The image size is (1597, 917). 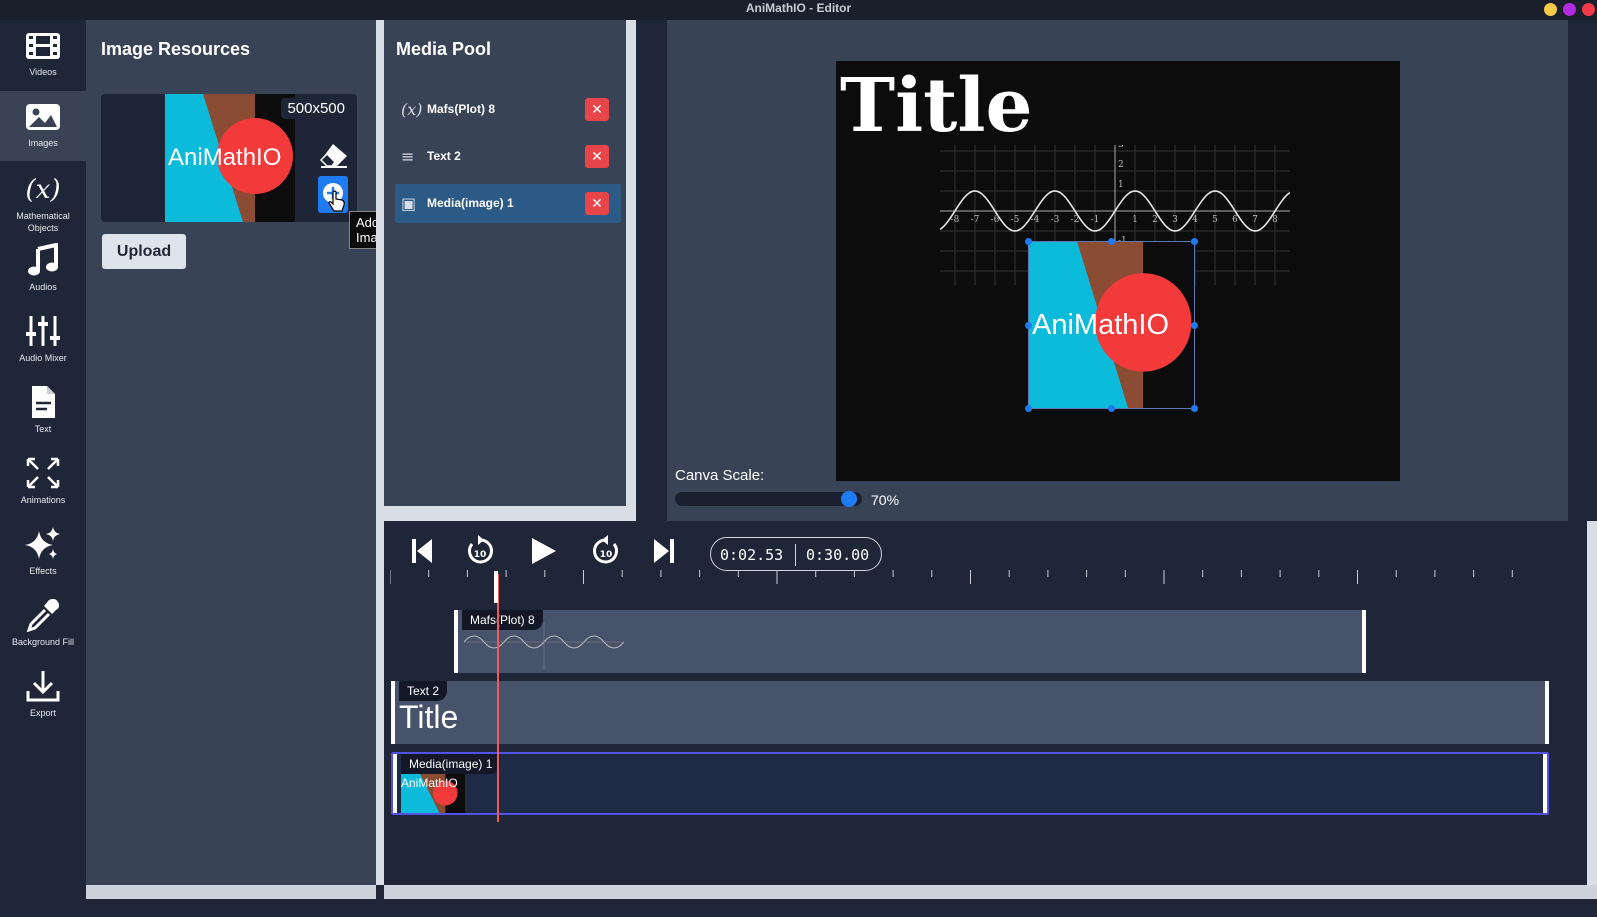 I want to click on film-icon, so click(x=43, y=46).